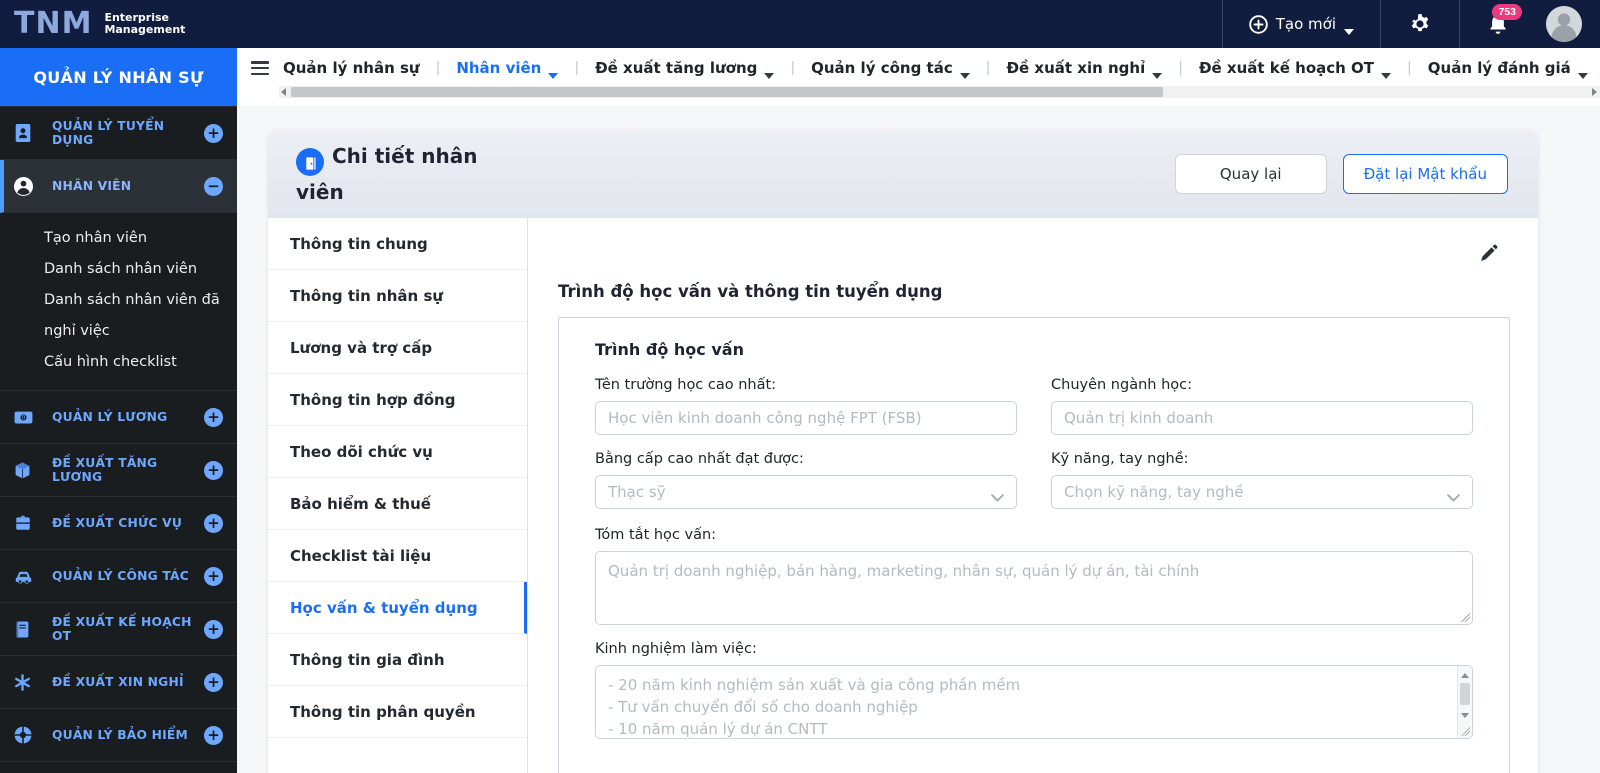  I want to click on tab-luong-va-tro-cap: Lương và trợ cấp, so click(397, 348).